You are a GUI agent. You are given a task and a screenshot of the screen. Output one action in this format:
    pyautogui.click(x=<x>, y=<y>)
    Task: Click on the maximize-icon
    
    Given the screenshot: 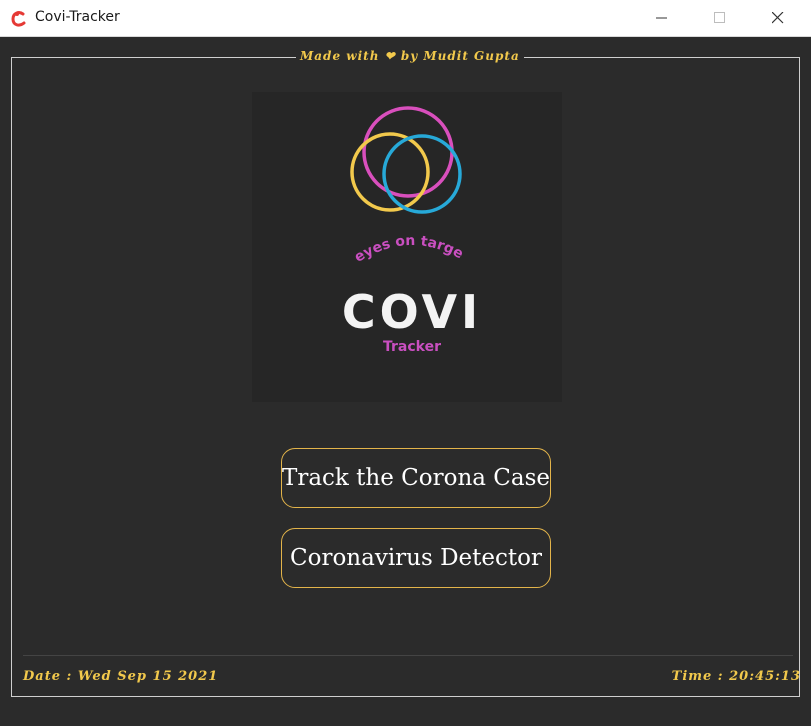 What is the action you would take?
    pyautogui.click(x=719, y=17)
    